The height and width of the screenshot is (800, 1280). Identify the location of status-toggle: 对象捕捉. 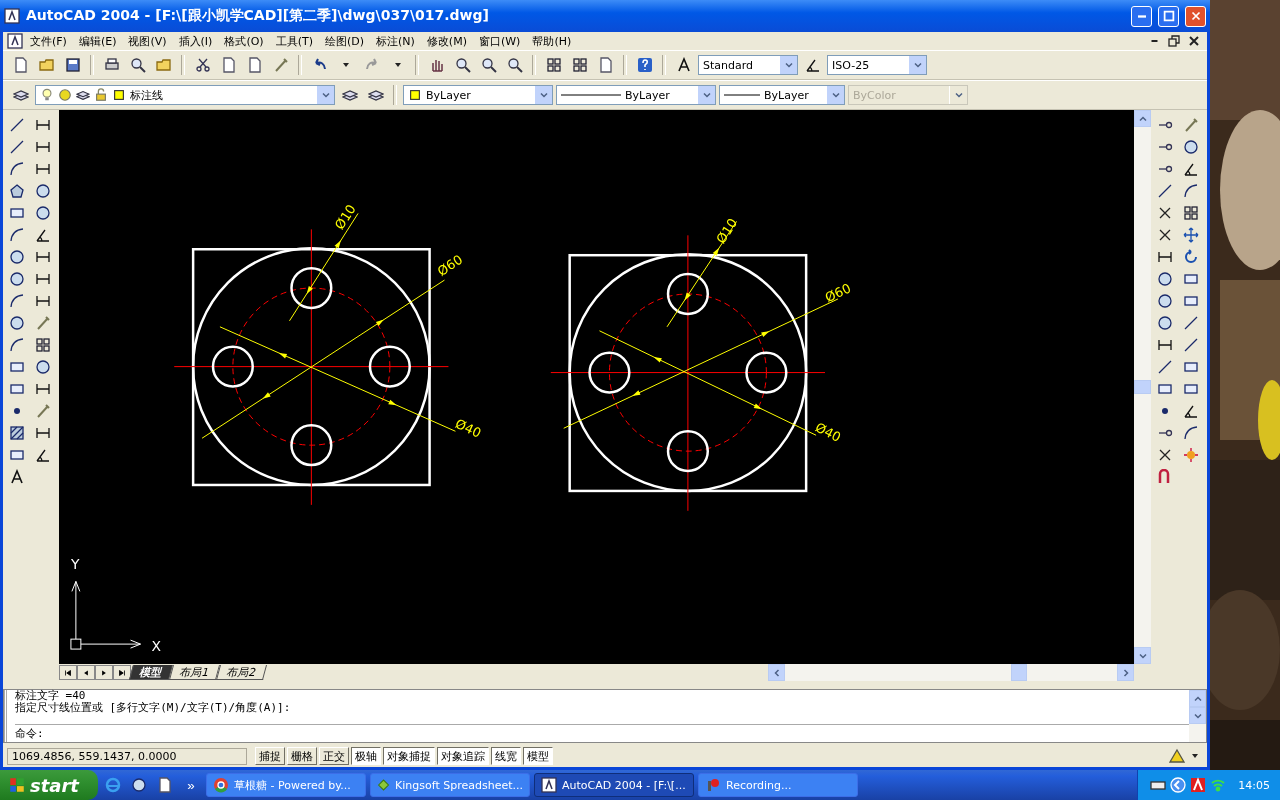
(409, 756).